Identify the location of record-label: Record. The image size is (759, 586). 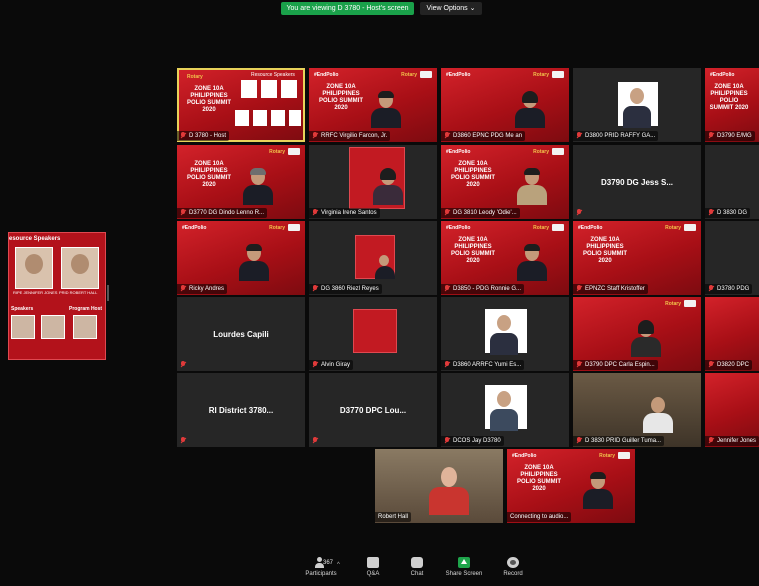
(513, 574).